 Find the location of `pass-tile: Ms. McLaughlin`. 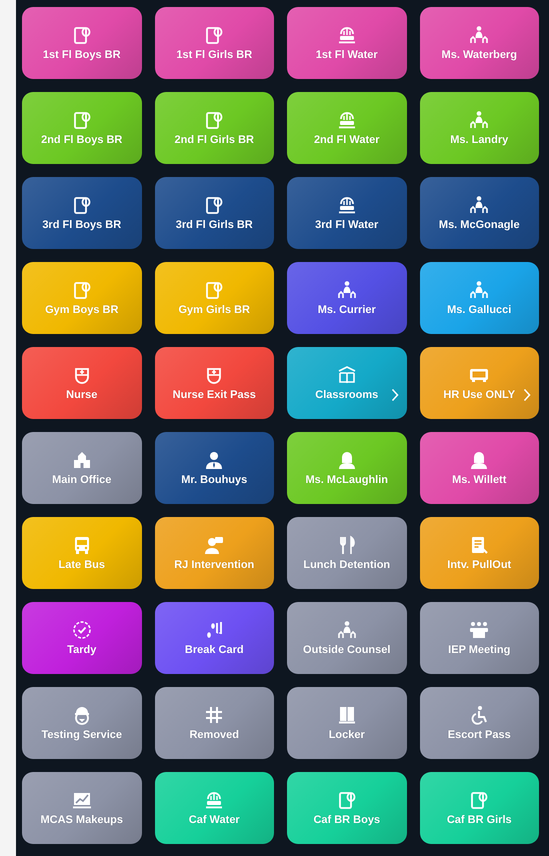

pass-tile: Ms. McLaughlin is located at coordinates (346, 468).